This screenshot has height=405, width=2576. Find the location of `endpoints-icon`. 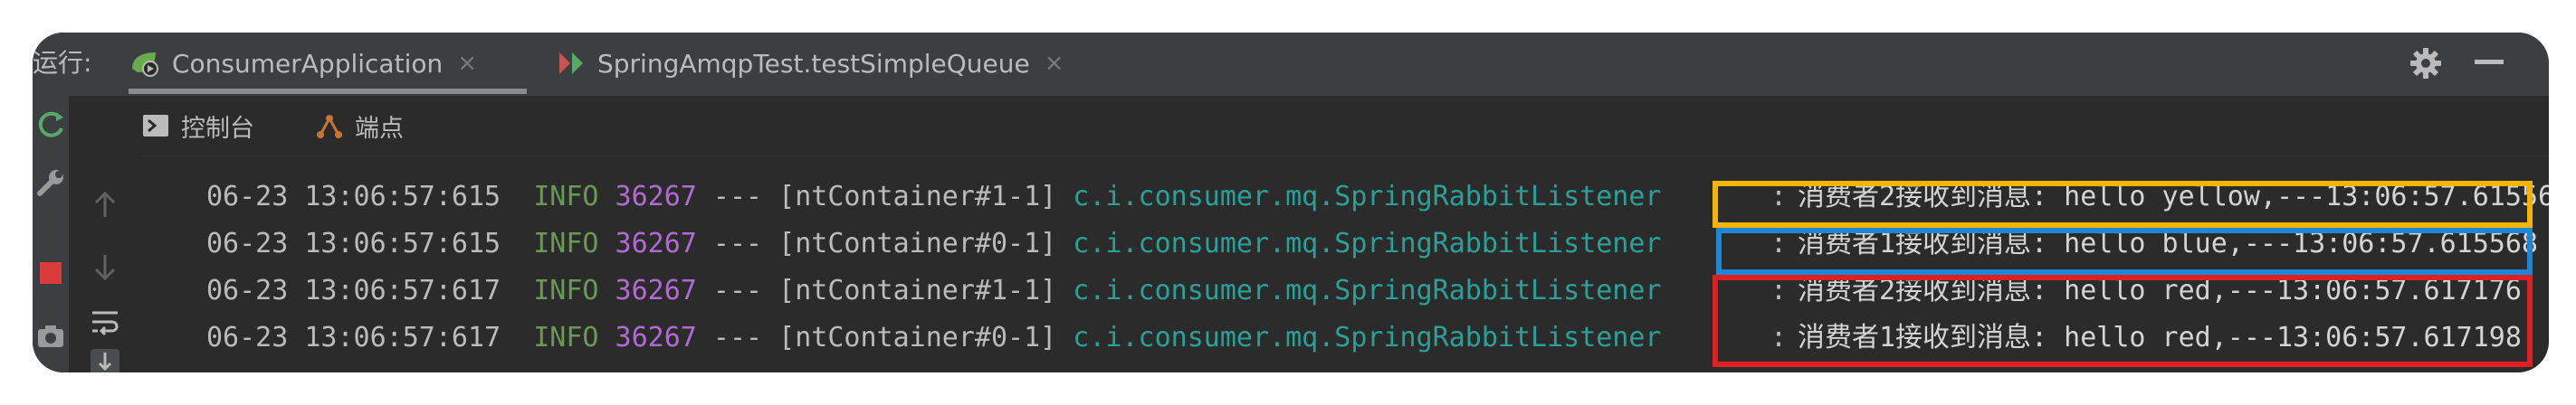

endpoints-icon is located at coordinates (330, 126).